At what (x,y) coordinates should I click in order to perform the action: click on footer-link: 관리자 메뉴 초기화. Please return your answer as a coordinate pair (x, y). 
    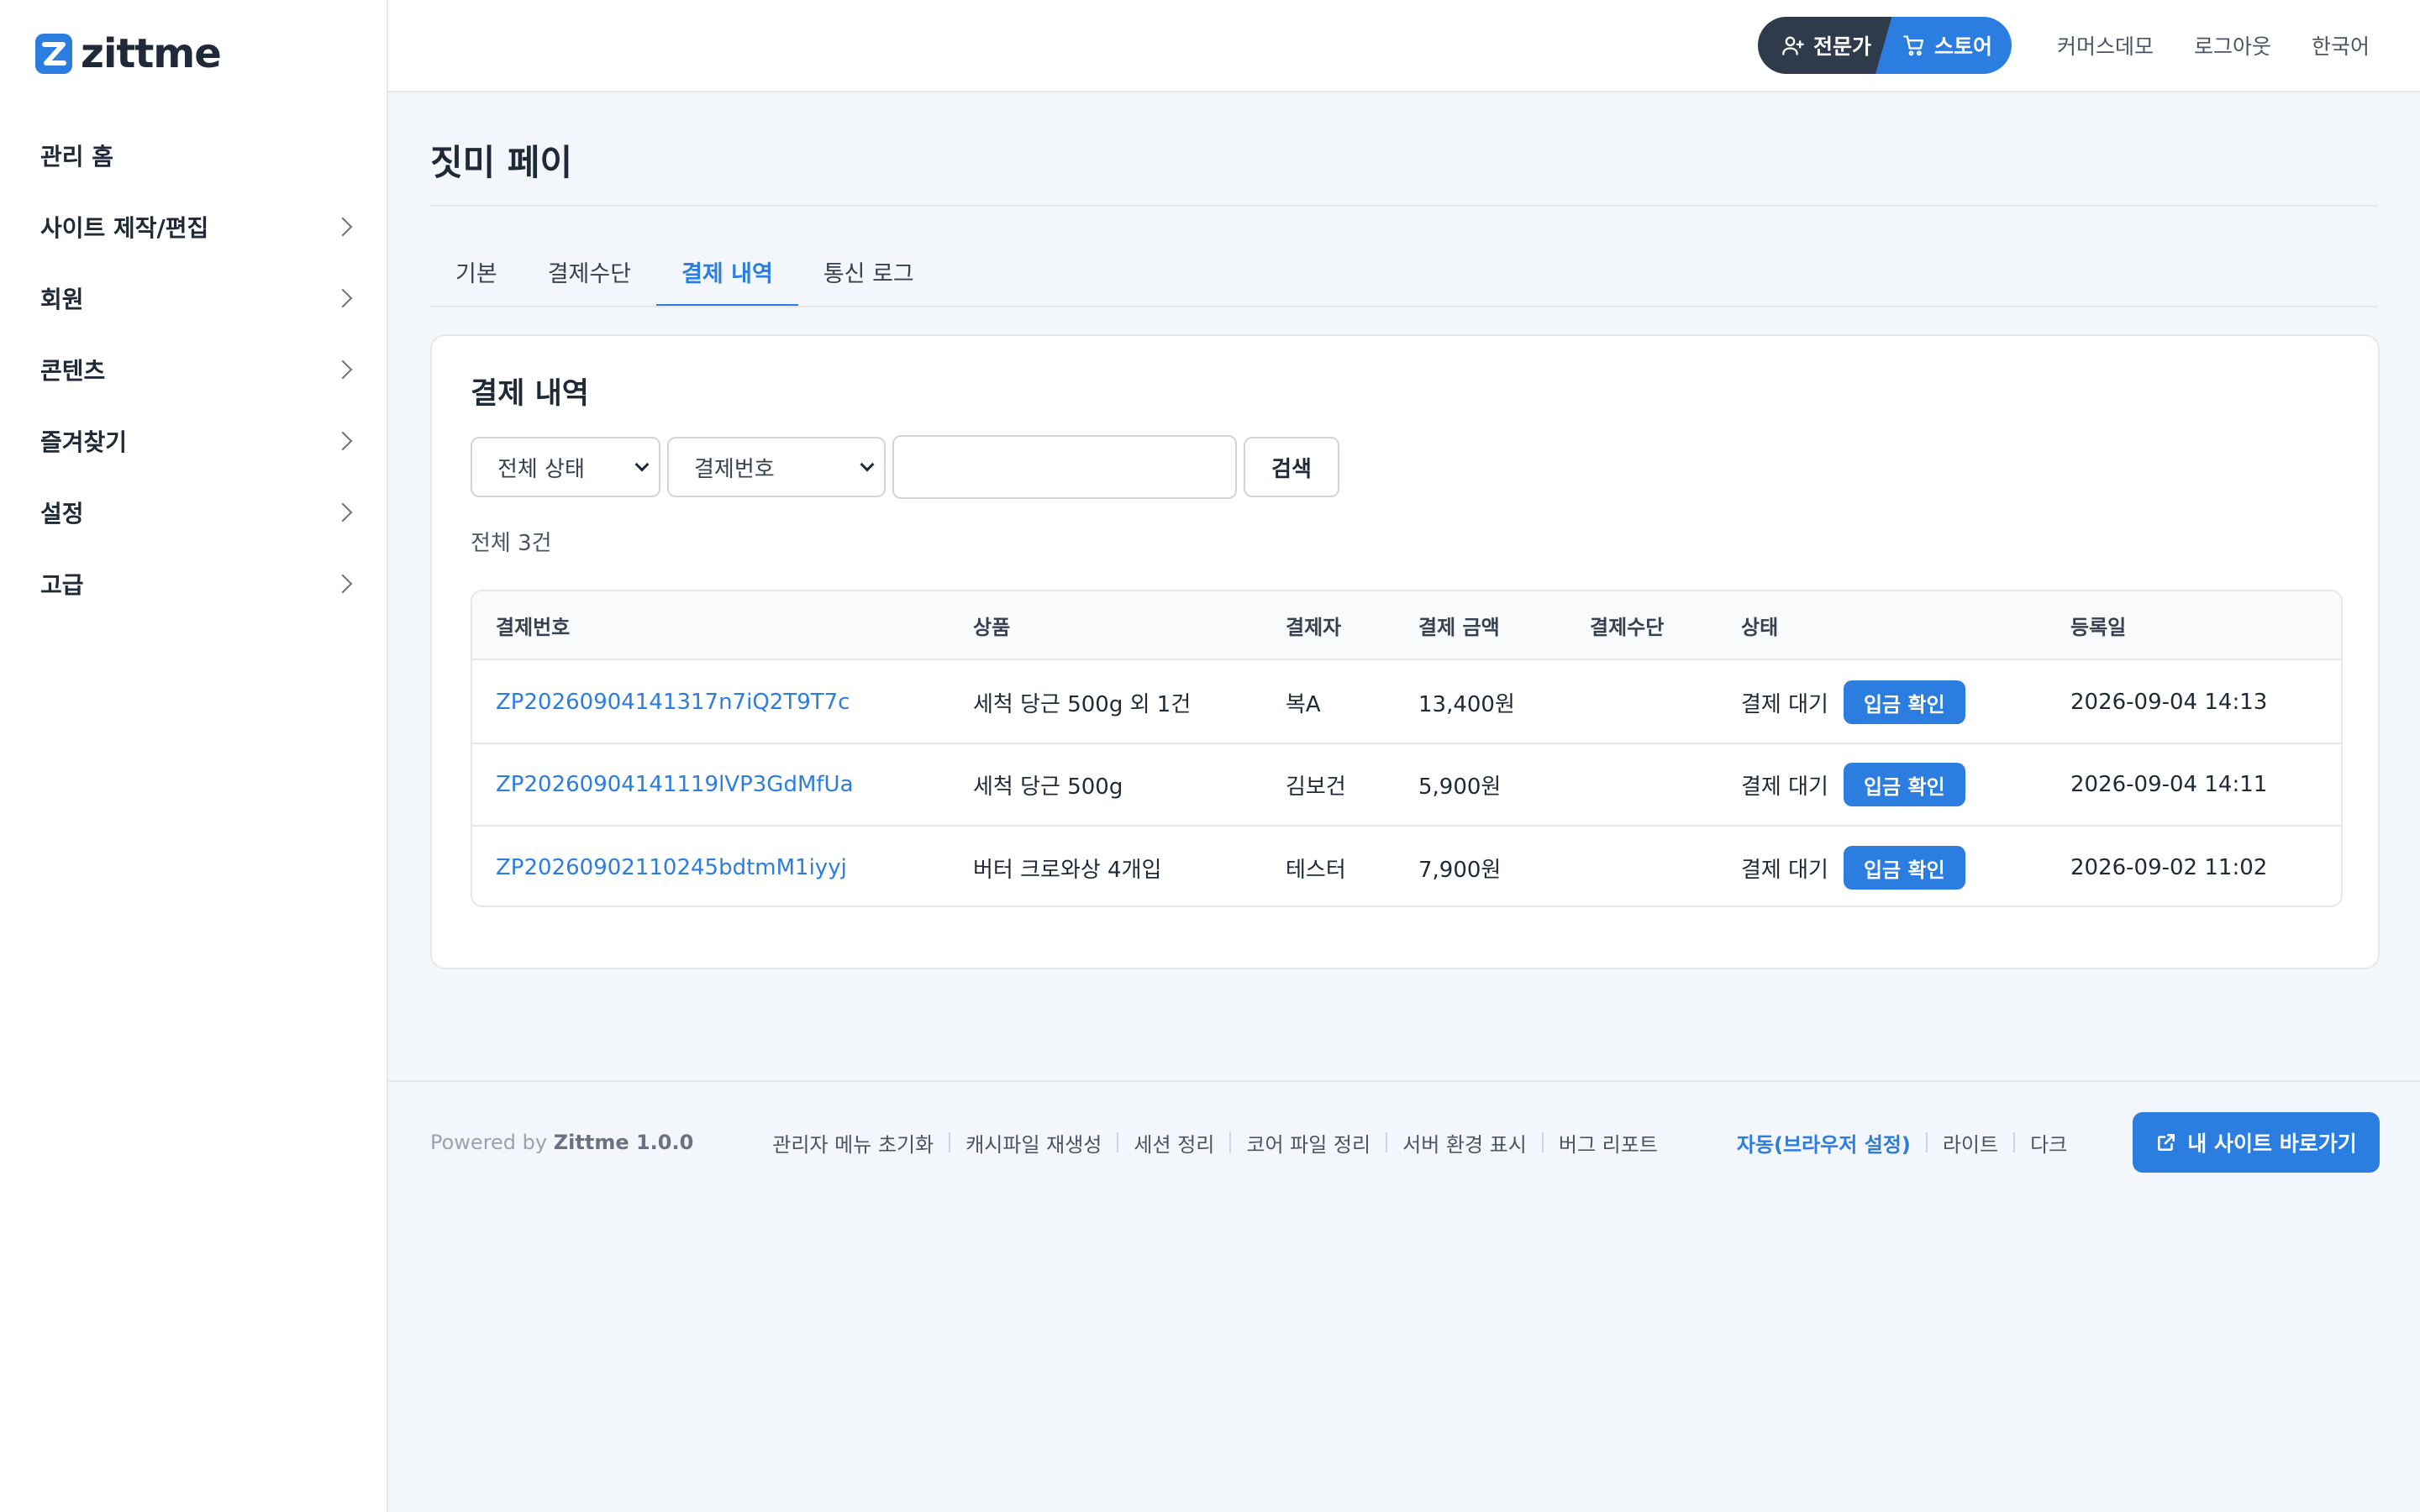
    Looking at the image, I should click on (853, 1143).